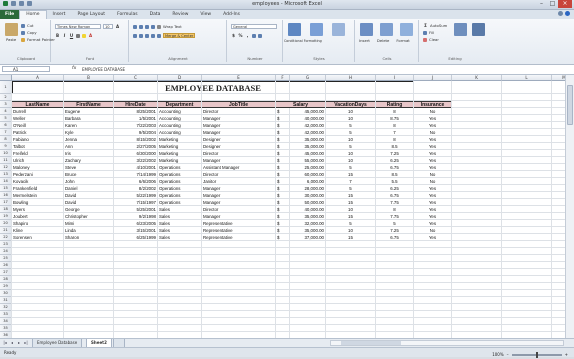 The width and height of the screenshot is (574, 359). Describe the element at coordinates (37, 132) in the screenshot. I see `table-cell: Patrick` at that location.